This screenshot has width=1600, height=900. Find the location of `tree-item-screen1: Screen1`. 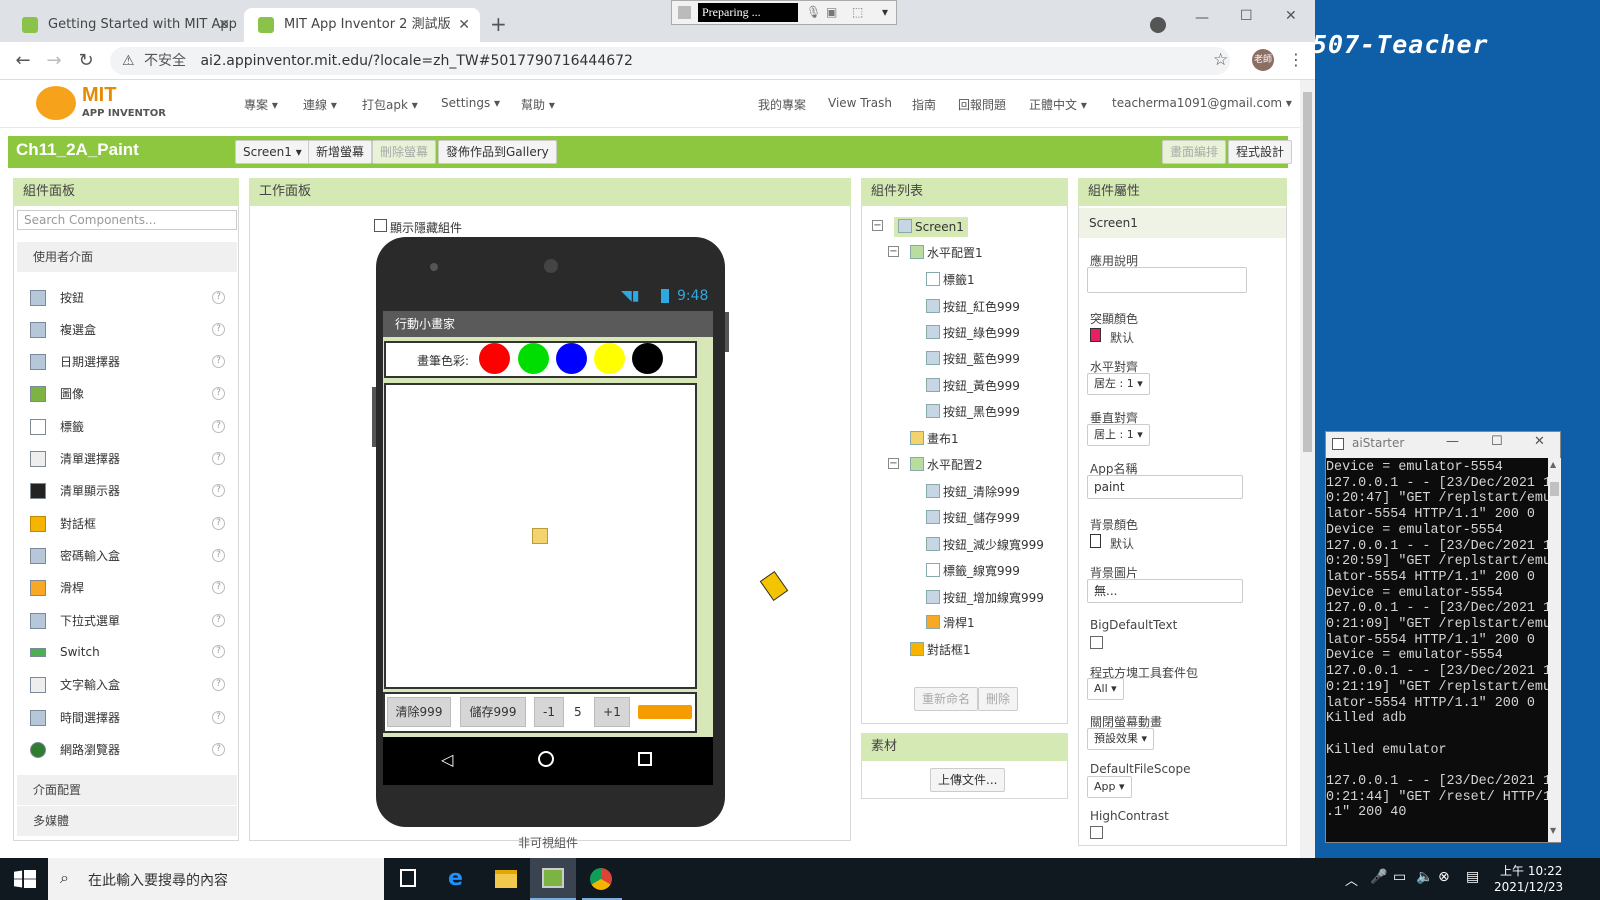

tree-item-screen1: Screen1 is located at coordinates (931, 227).